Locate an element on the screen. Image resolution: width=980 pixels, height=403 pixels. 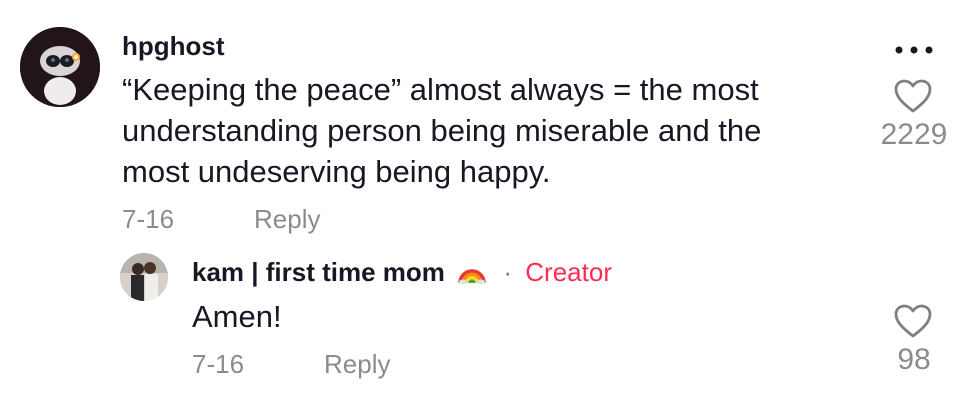
comment-username: hpghost is located at coordinates (173, 46).